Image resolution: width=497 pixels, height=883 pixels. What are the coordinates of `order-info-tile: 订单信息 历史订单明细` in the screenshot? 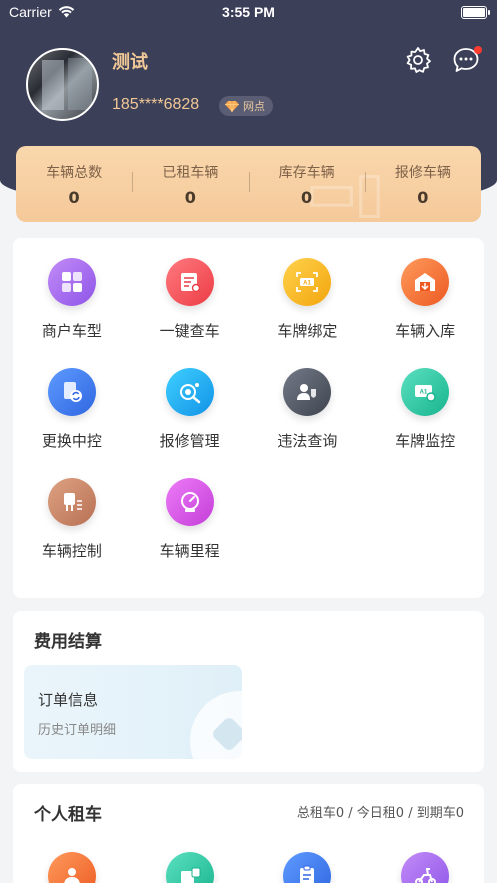 It's located at (133, 712).